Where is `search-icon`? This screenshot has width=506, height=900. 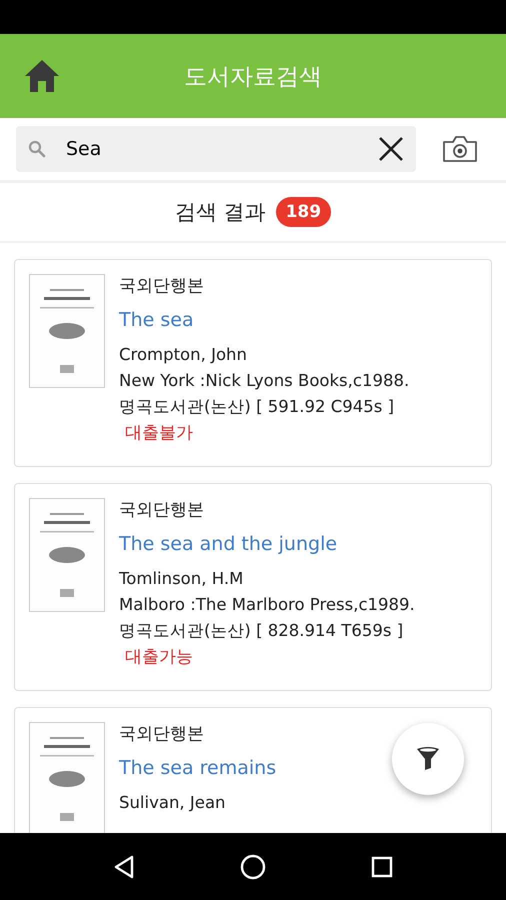 search-icon is located at coordinates (37, 149).